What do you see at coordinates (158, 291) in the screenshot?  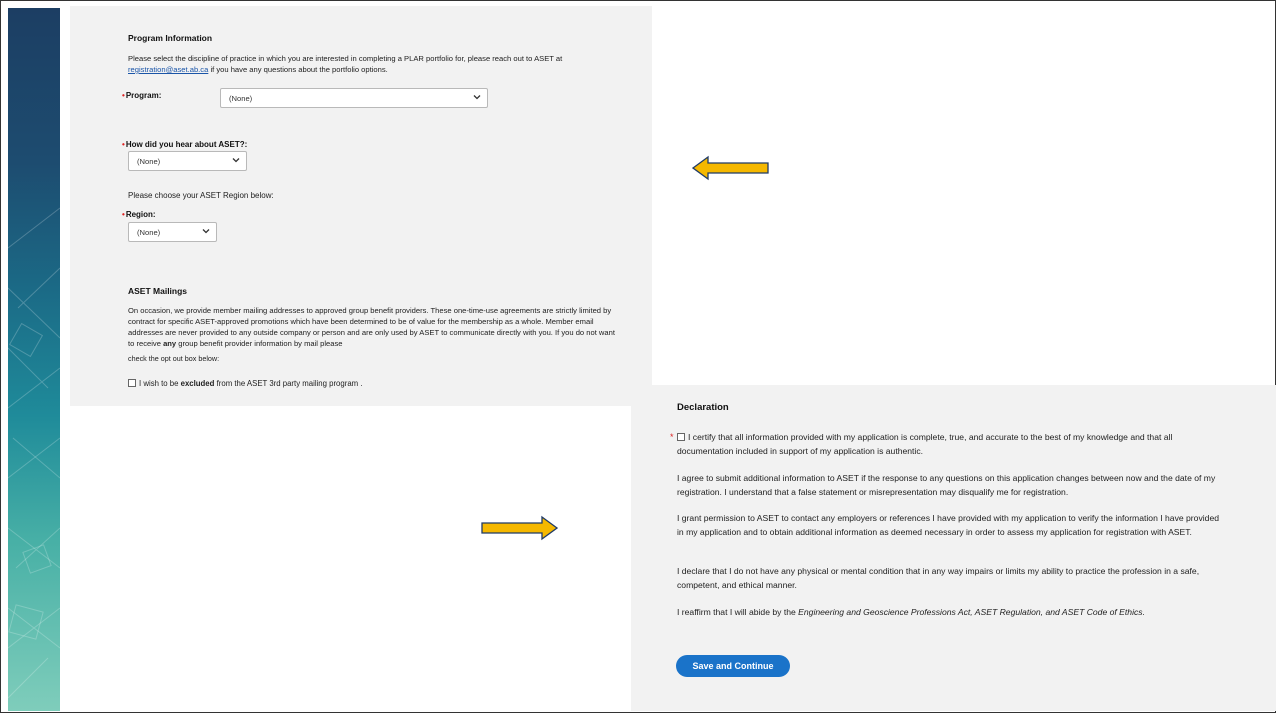 I see `mailings-heading: ASET Mailings` at bounding box center [158, 291].